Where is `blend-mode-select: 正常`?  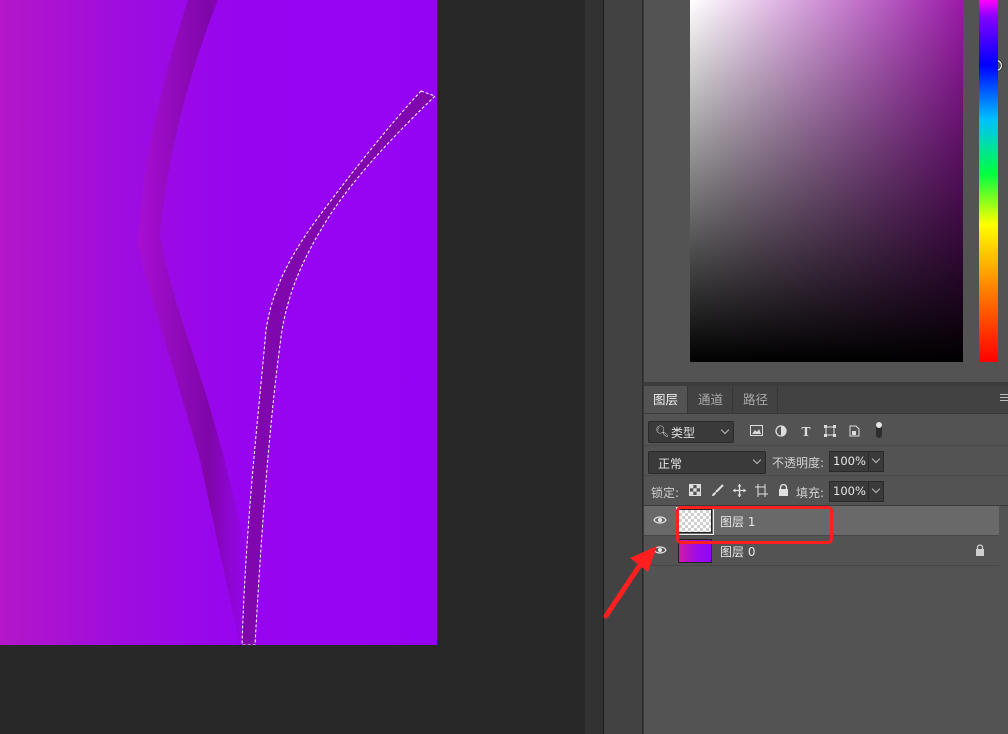
blend-mode-select: 正常 is located at coordinates (707, 462).